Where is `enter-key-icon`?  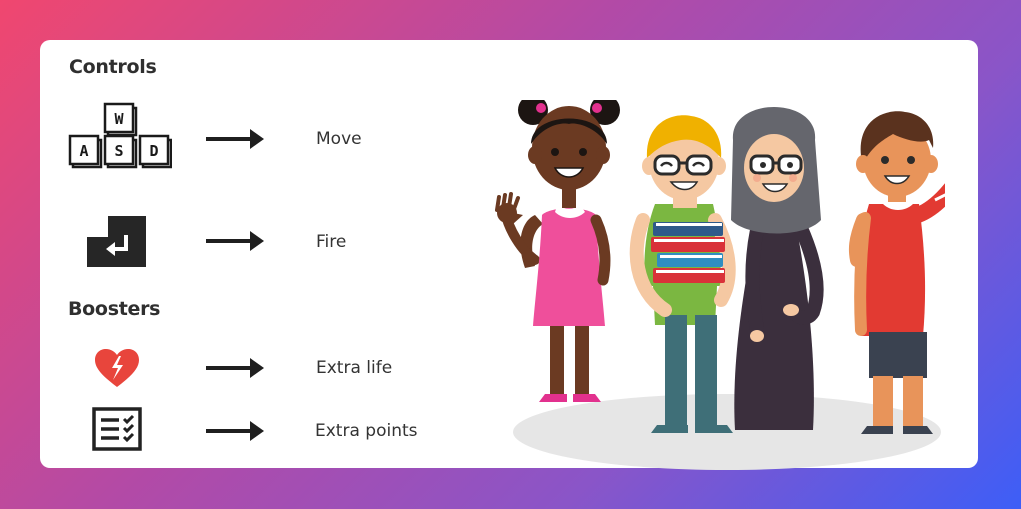 enter-key-icon is located at coordinates (116, 241).